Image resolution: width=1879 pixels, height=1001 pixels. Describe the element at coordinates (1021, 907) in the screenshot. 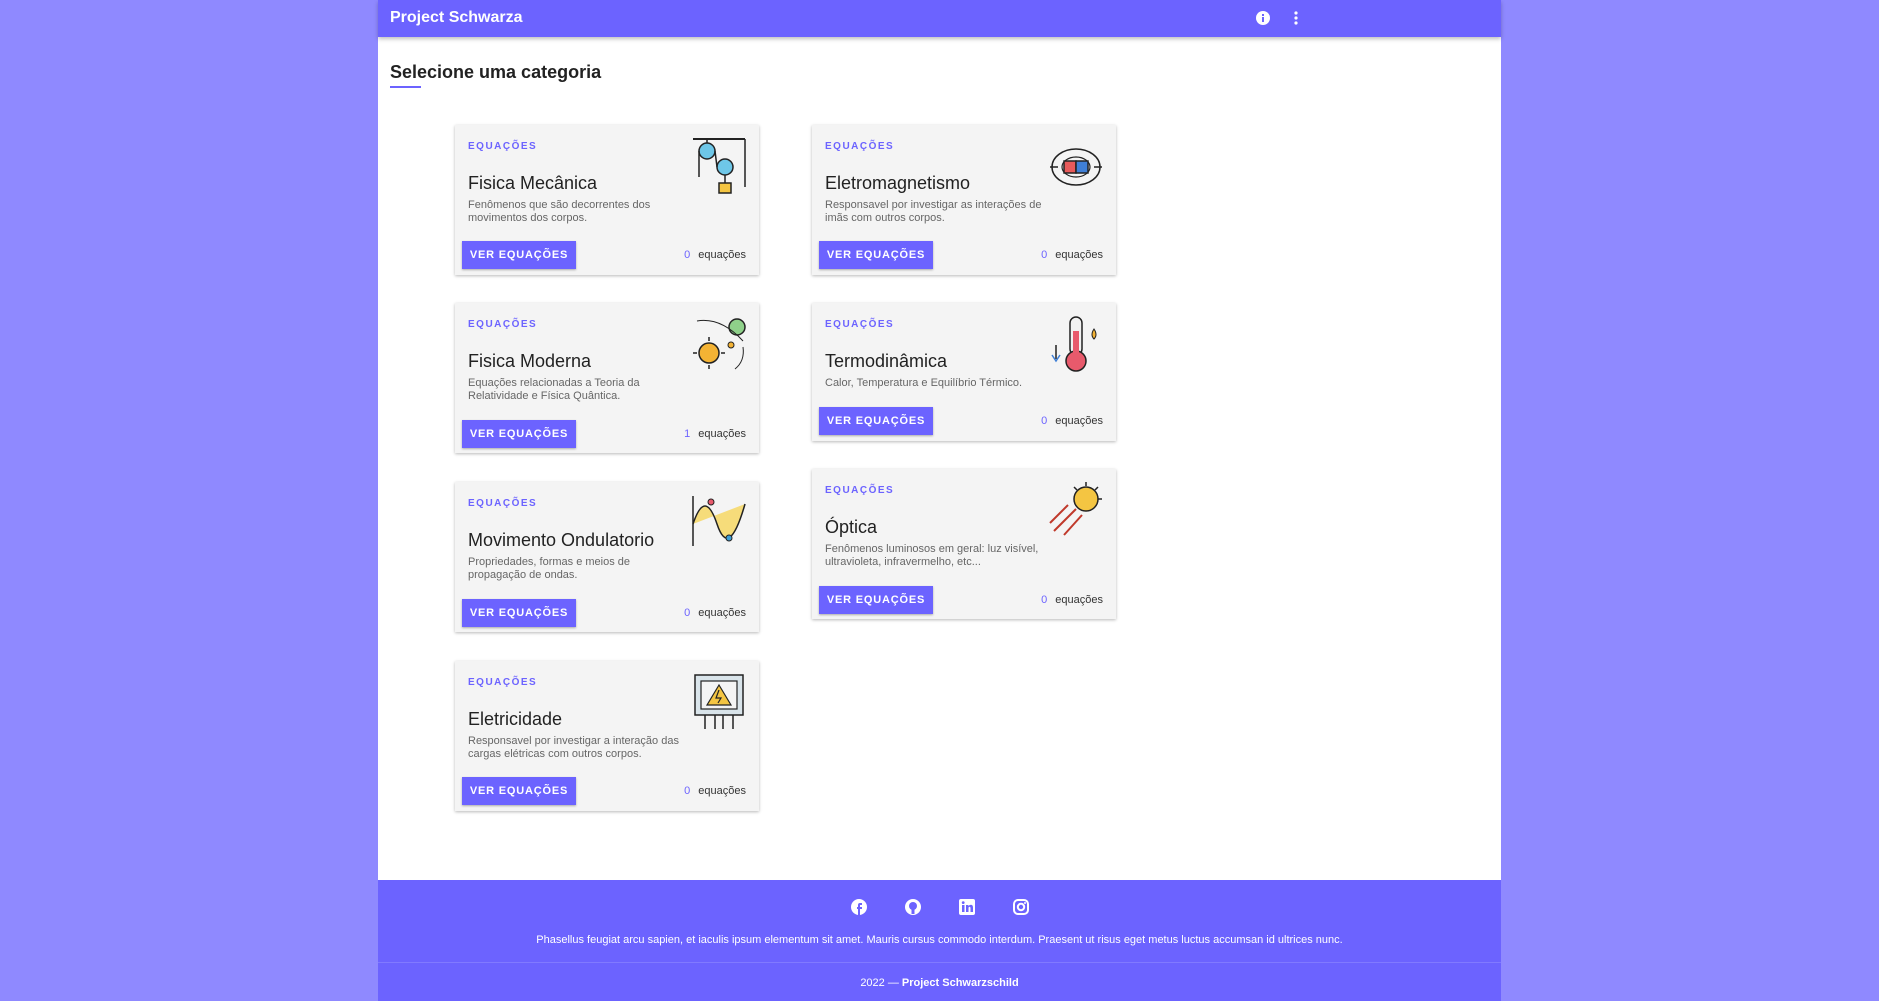

I see `instagram-icon` at that location.